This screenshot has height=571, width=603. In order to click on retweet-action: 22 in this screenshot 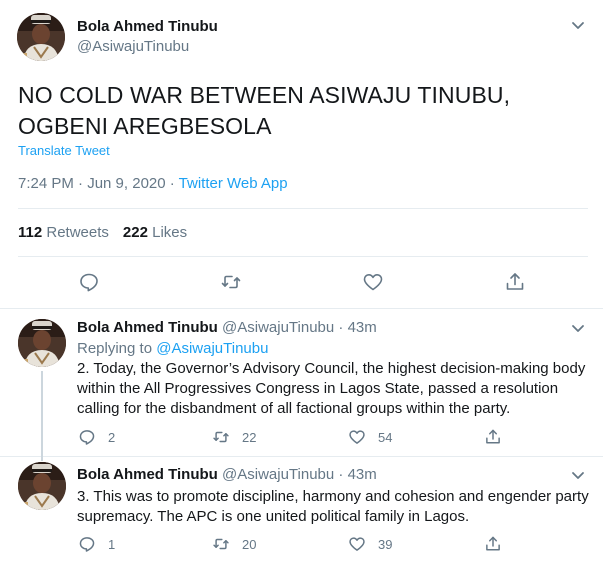, I will do `click(234, 437)`.